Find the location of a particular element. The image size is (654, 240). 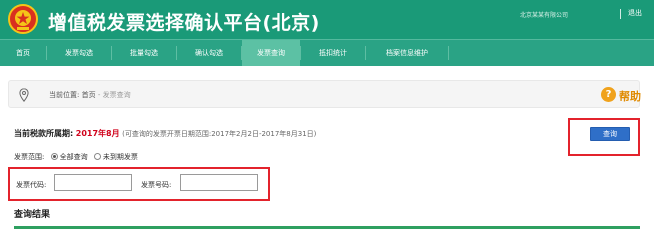

header-divider is located at coordinates (620, 14).